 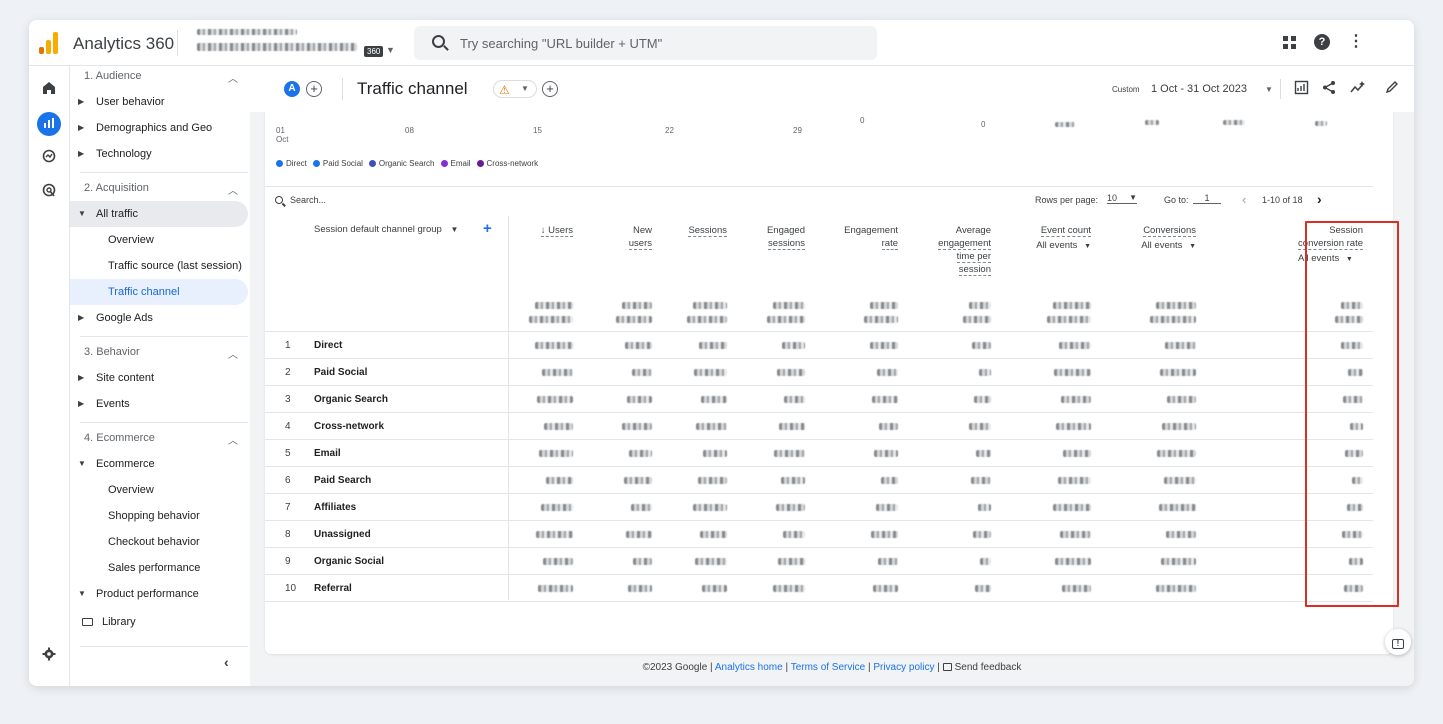 I want to click on sidebar-item-site-content: ▶ Site content, so click(x=159, y=378).